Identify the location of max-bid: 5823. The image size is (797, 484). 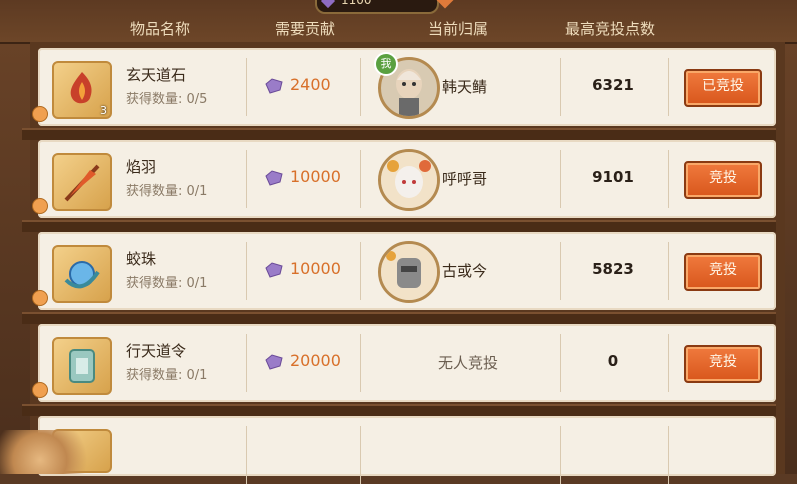
(613, 269).